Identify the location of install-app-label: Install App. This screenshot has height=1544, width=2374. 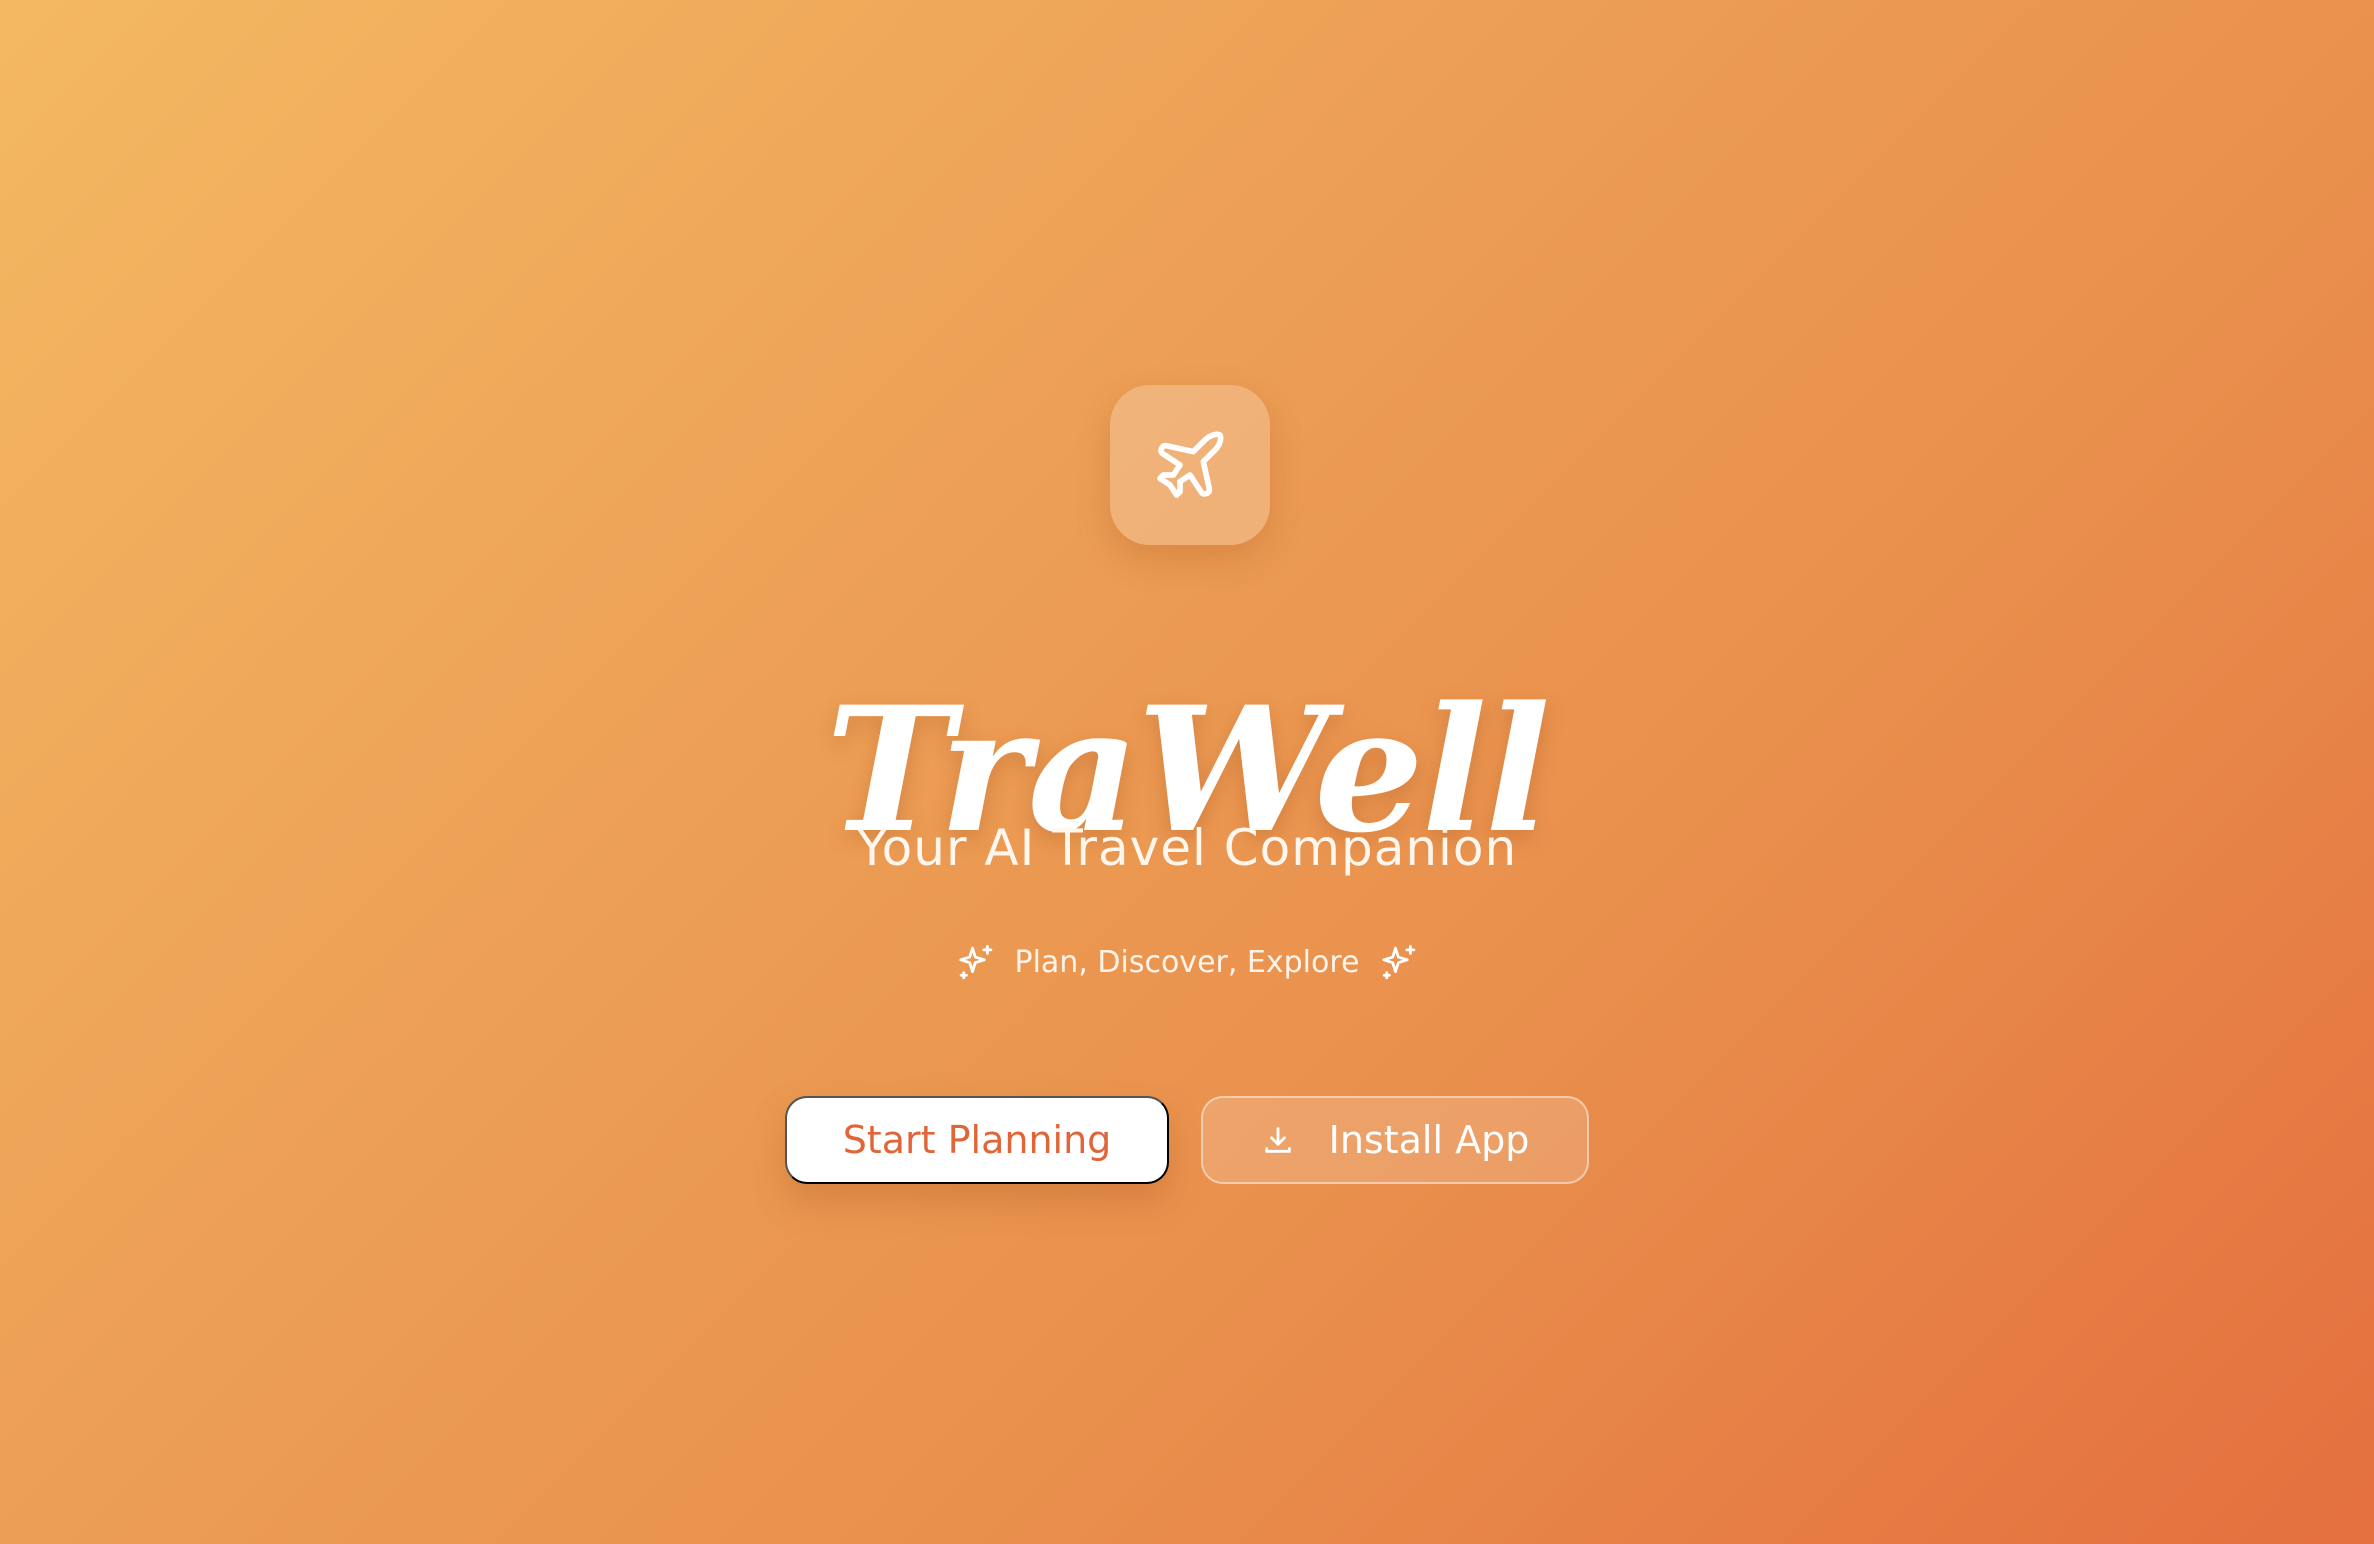
(1429, 1140).